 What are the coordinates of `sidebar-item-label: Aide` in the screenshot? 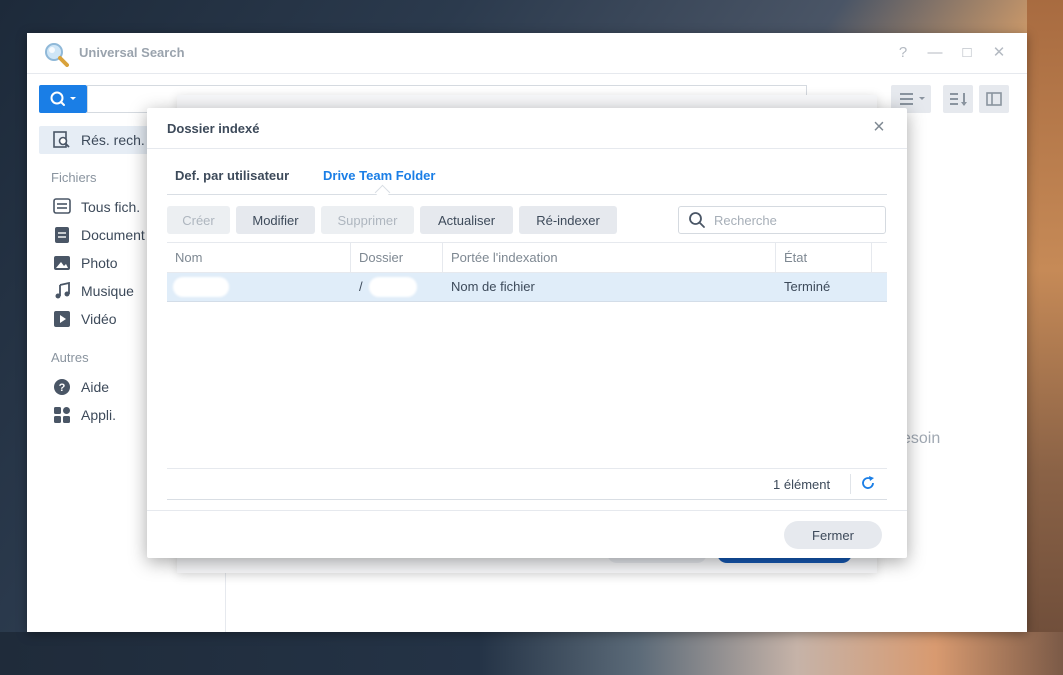 It's located at (95, 387).